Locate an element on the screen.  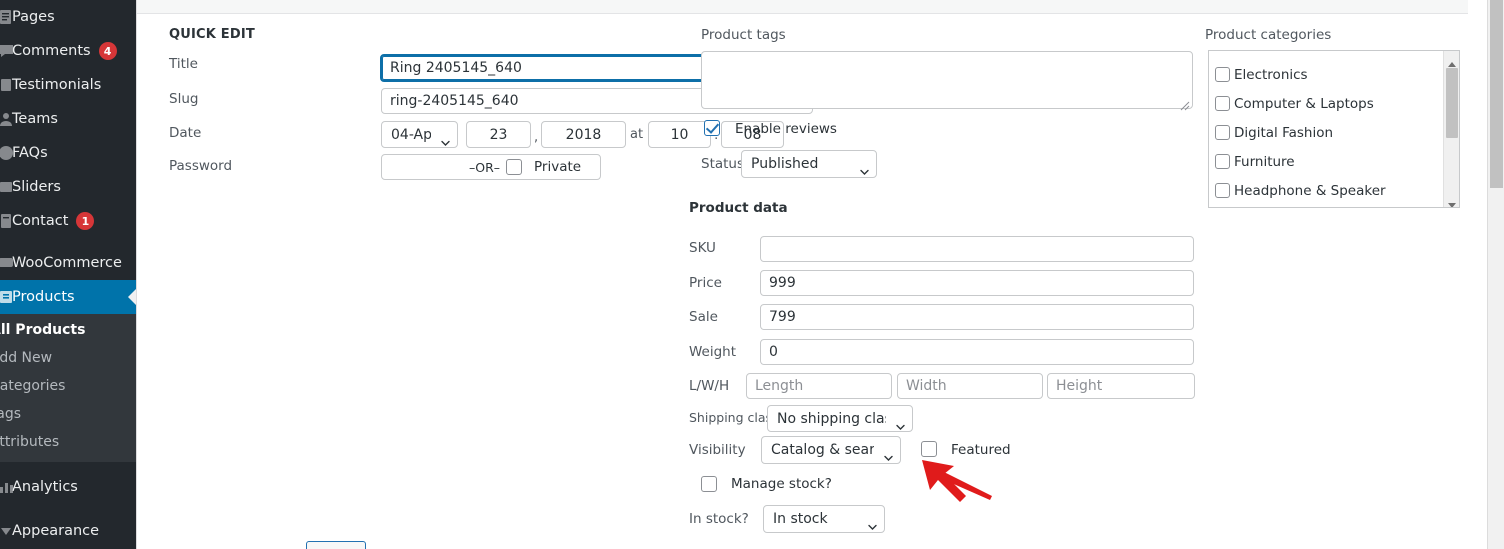
category-row: Furniture is located at coordinates (1329, 161).